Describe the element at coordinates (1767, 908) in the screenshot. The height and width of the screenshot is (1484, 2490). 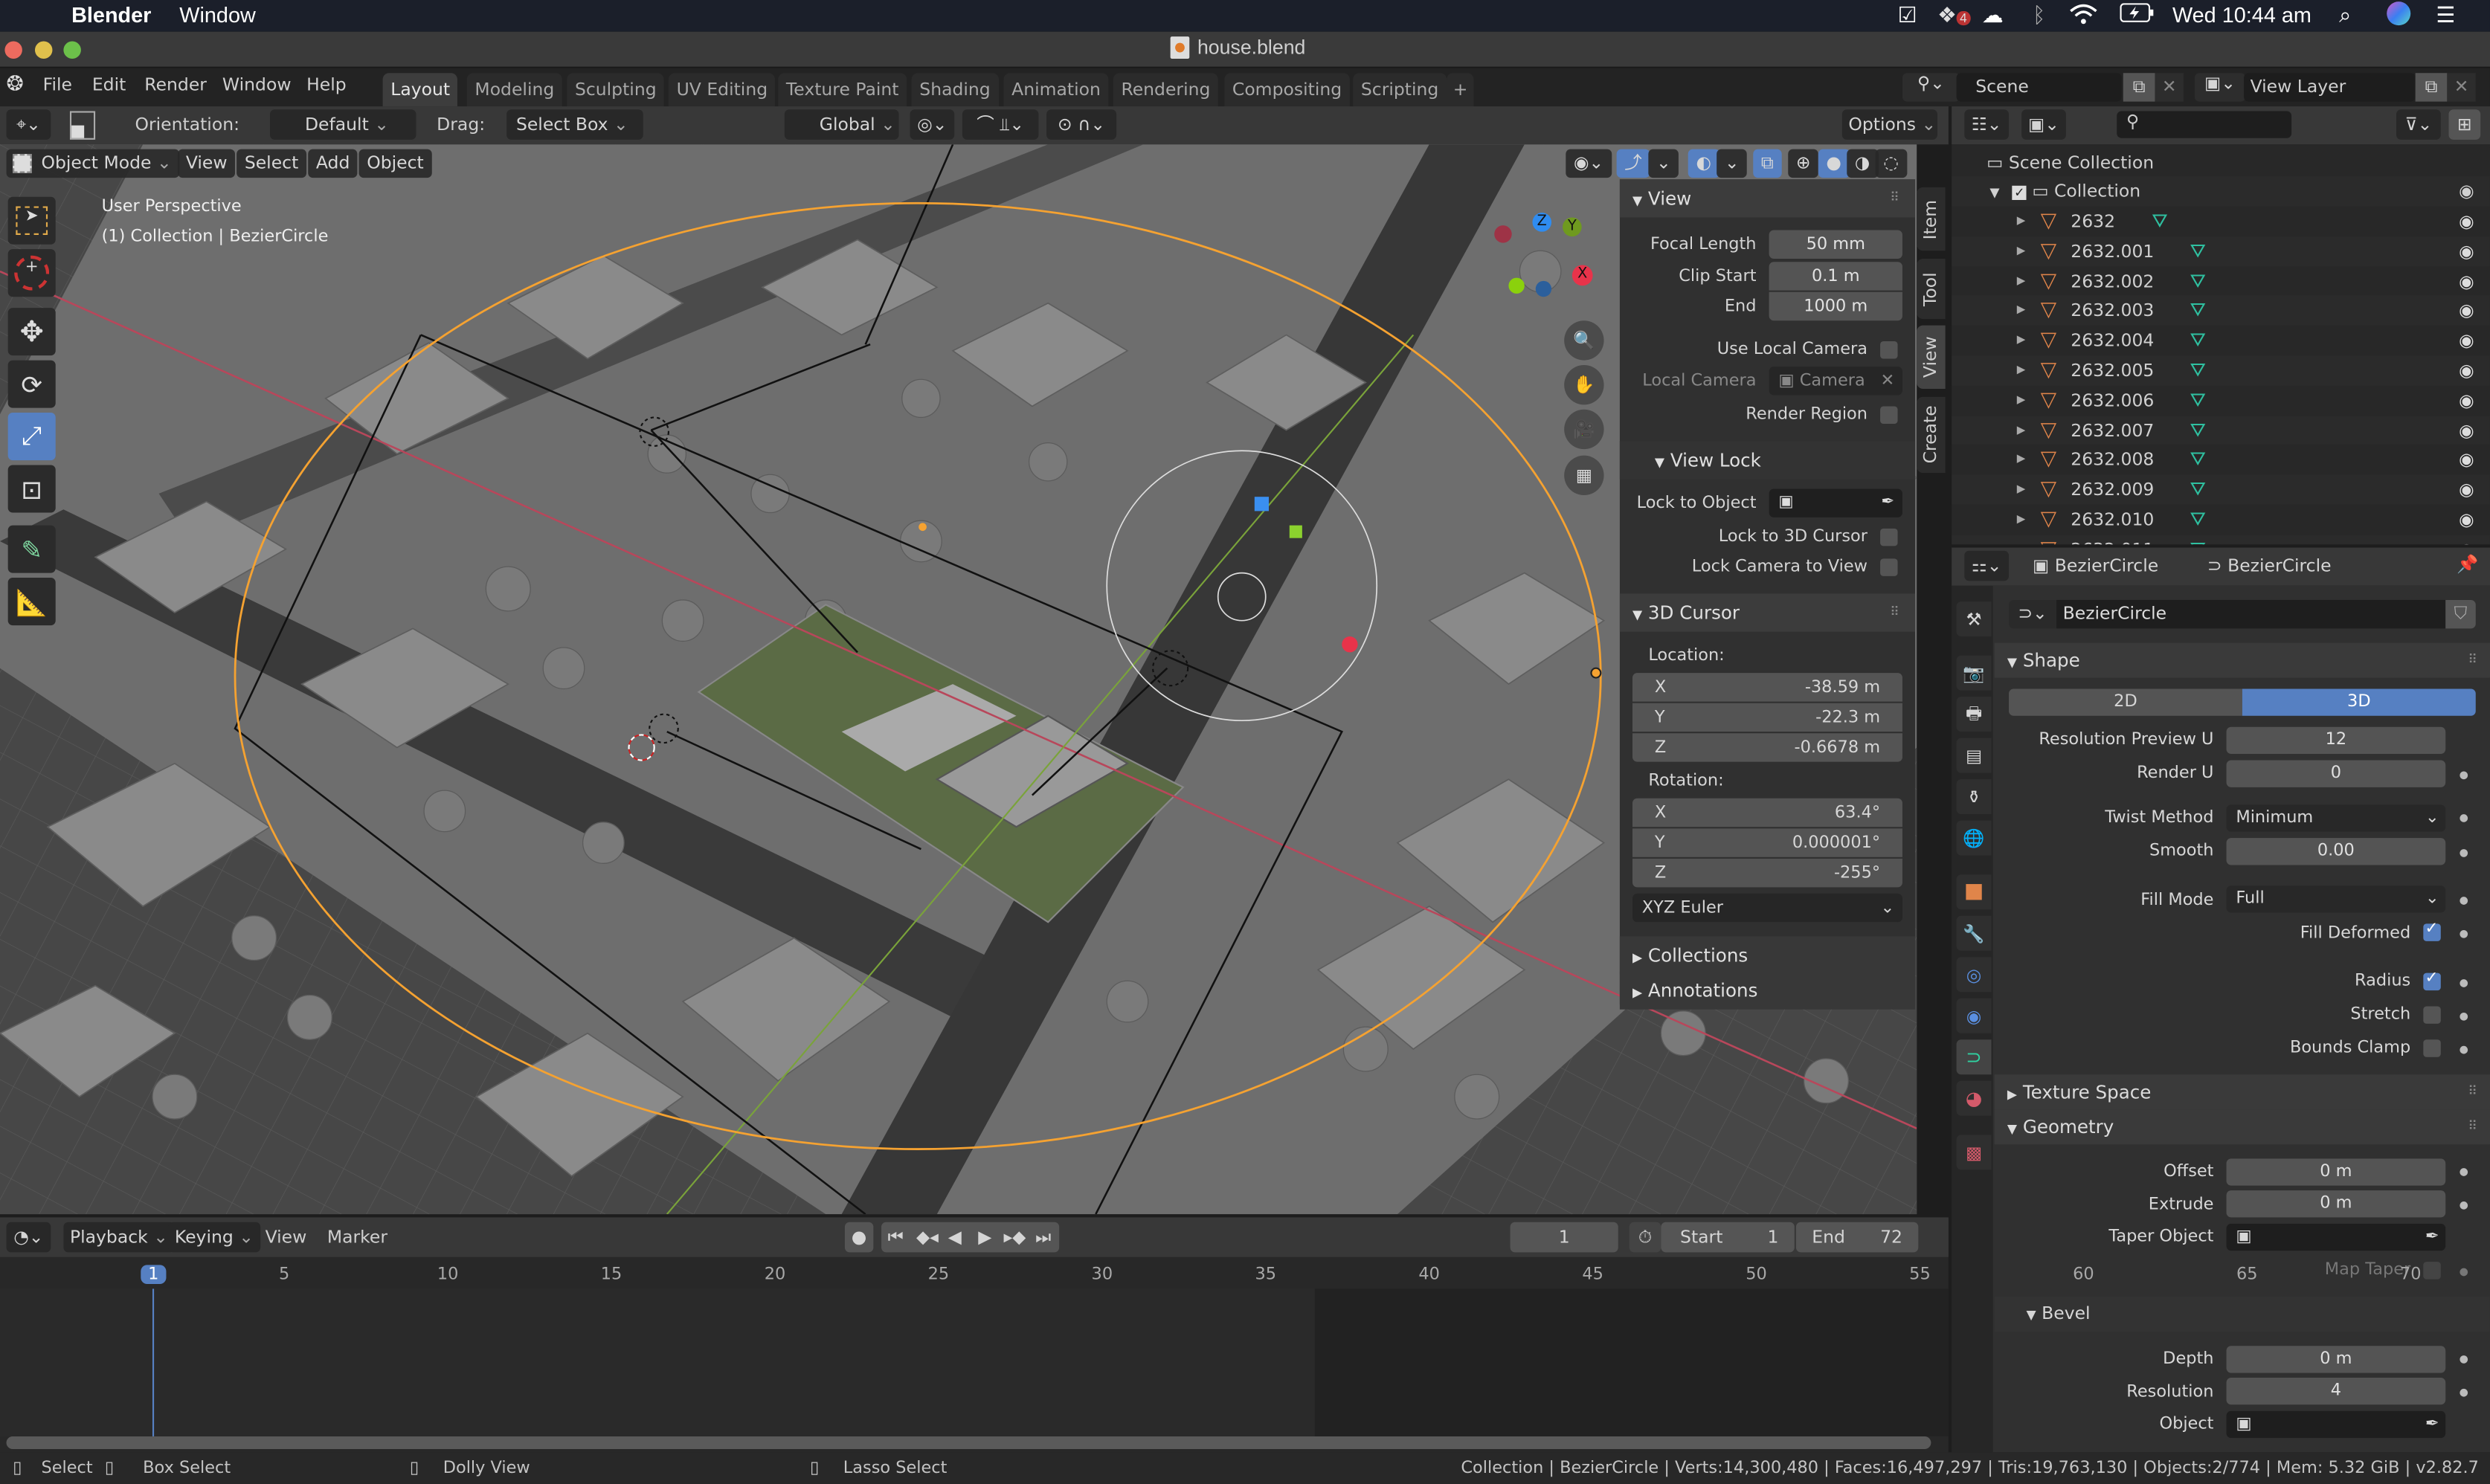
I see `rotation-mode-dropdown: XYZ Euler ⌄` at that location.